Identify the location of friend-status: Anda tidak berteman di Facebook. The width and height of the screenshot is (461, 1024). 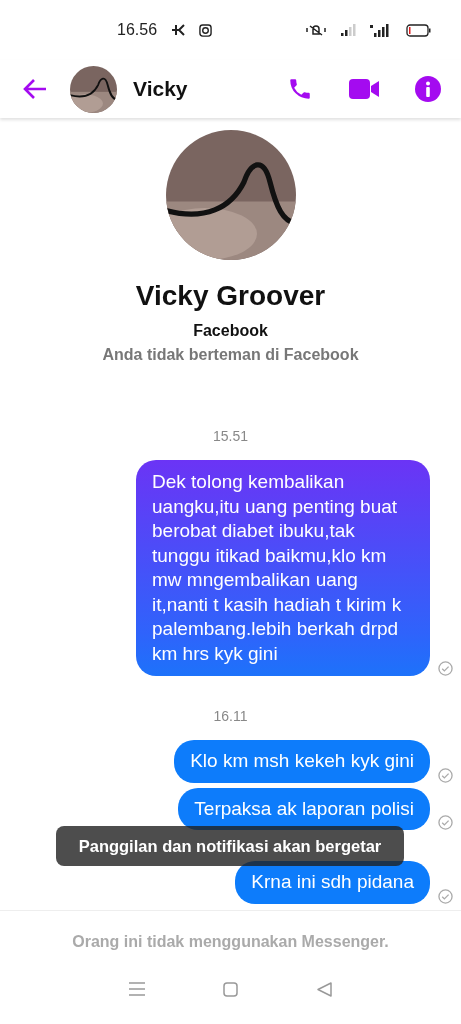
(230, 355).